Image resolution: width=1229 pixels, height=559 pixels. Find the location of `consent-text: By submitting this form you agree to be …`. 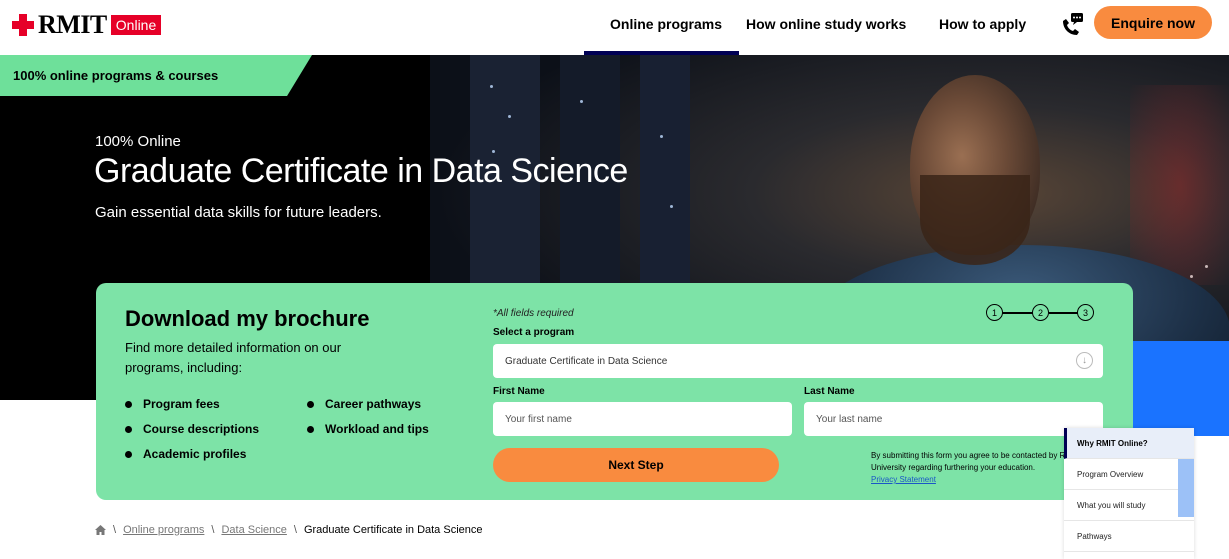

consent-text: By submitting this form you agree to be … is located at coordinates (975, 461).